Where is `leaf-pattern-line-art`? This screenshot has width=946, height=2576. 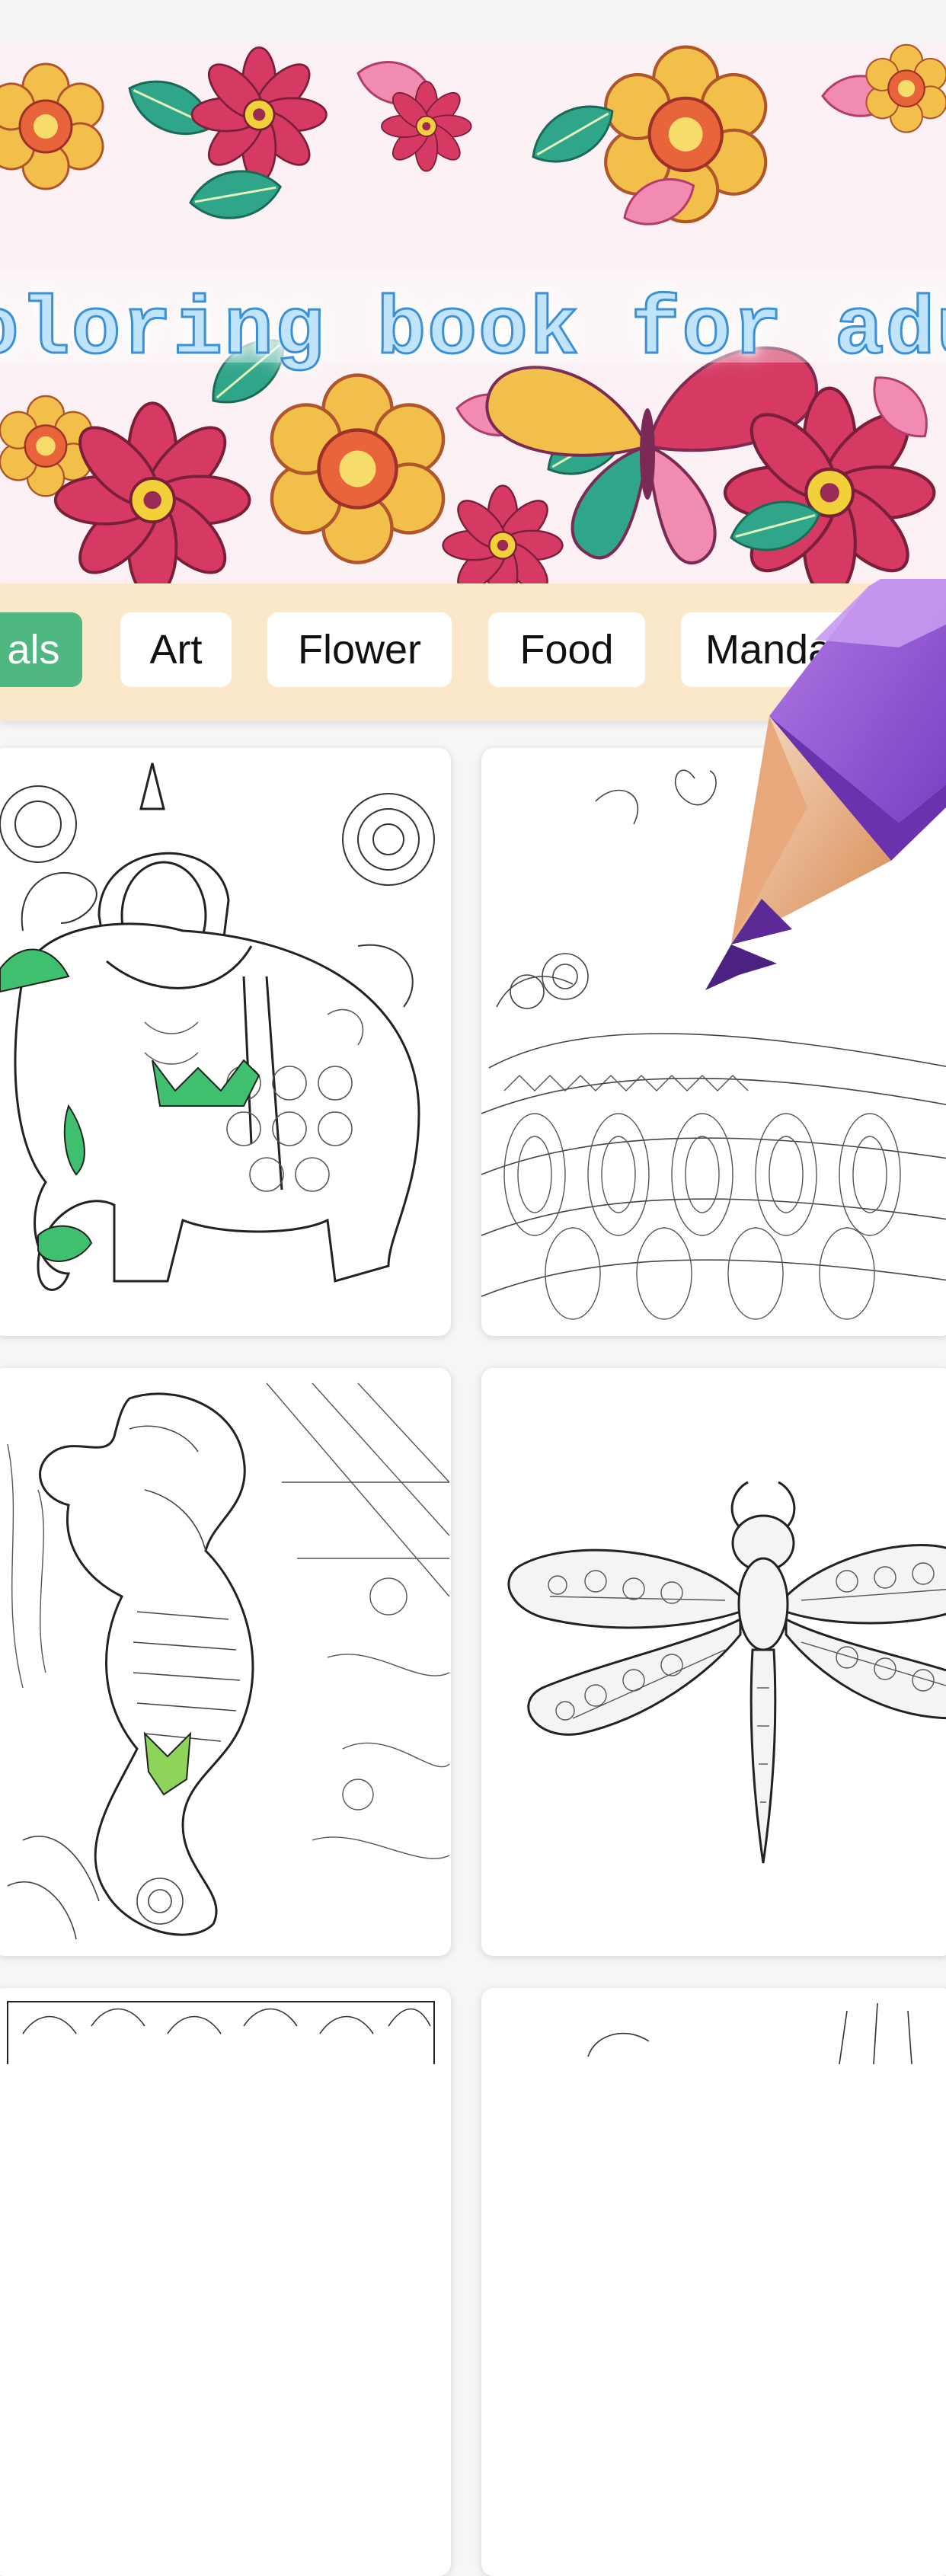 leaf-pattern-line-art is located at coordinates (221, 2032).